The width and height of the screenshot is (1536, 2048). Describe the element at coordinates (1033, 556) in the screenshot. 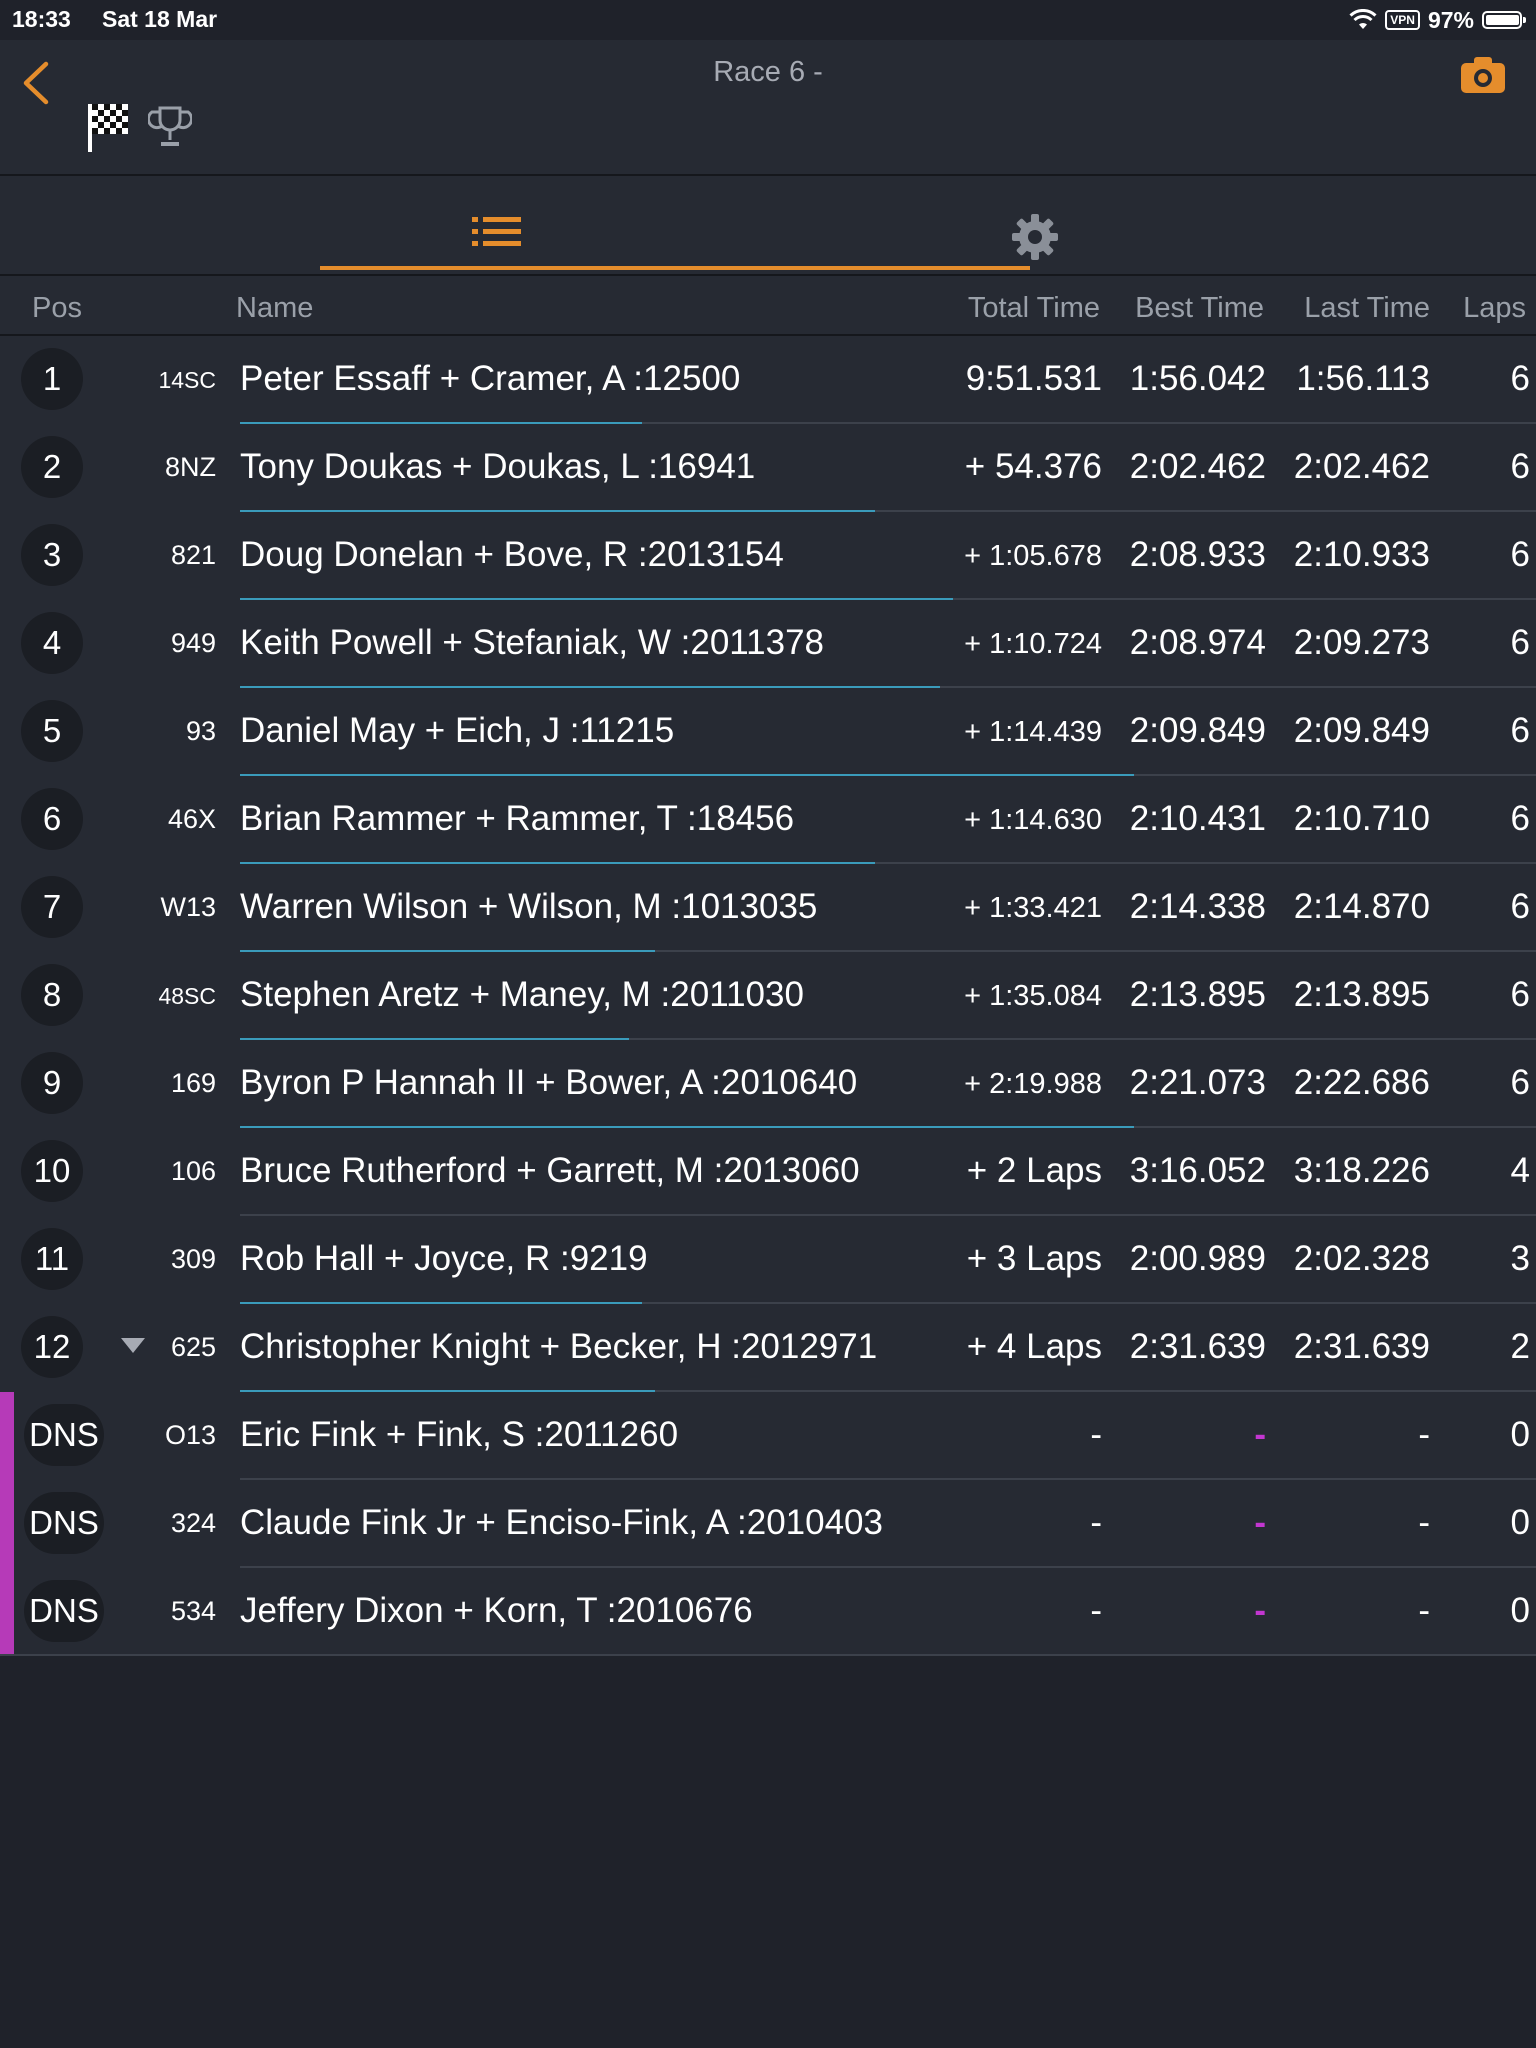

I see `total-time: + 1:05.678` at that location.